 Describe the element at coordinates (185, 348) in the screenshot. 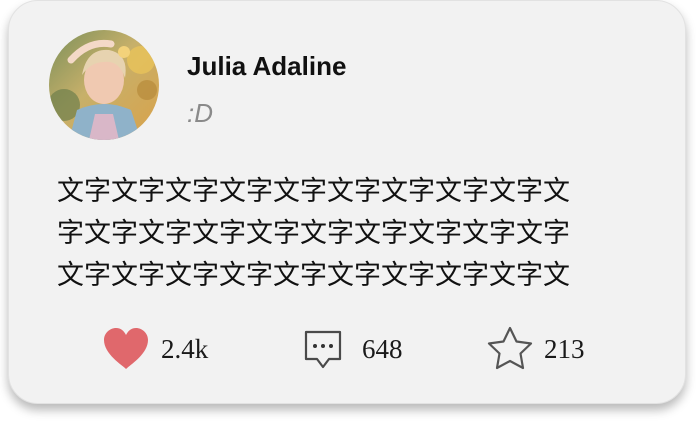

I see `like-count: 2.4k` at that location.